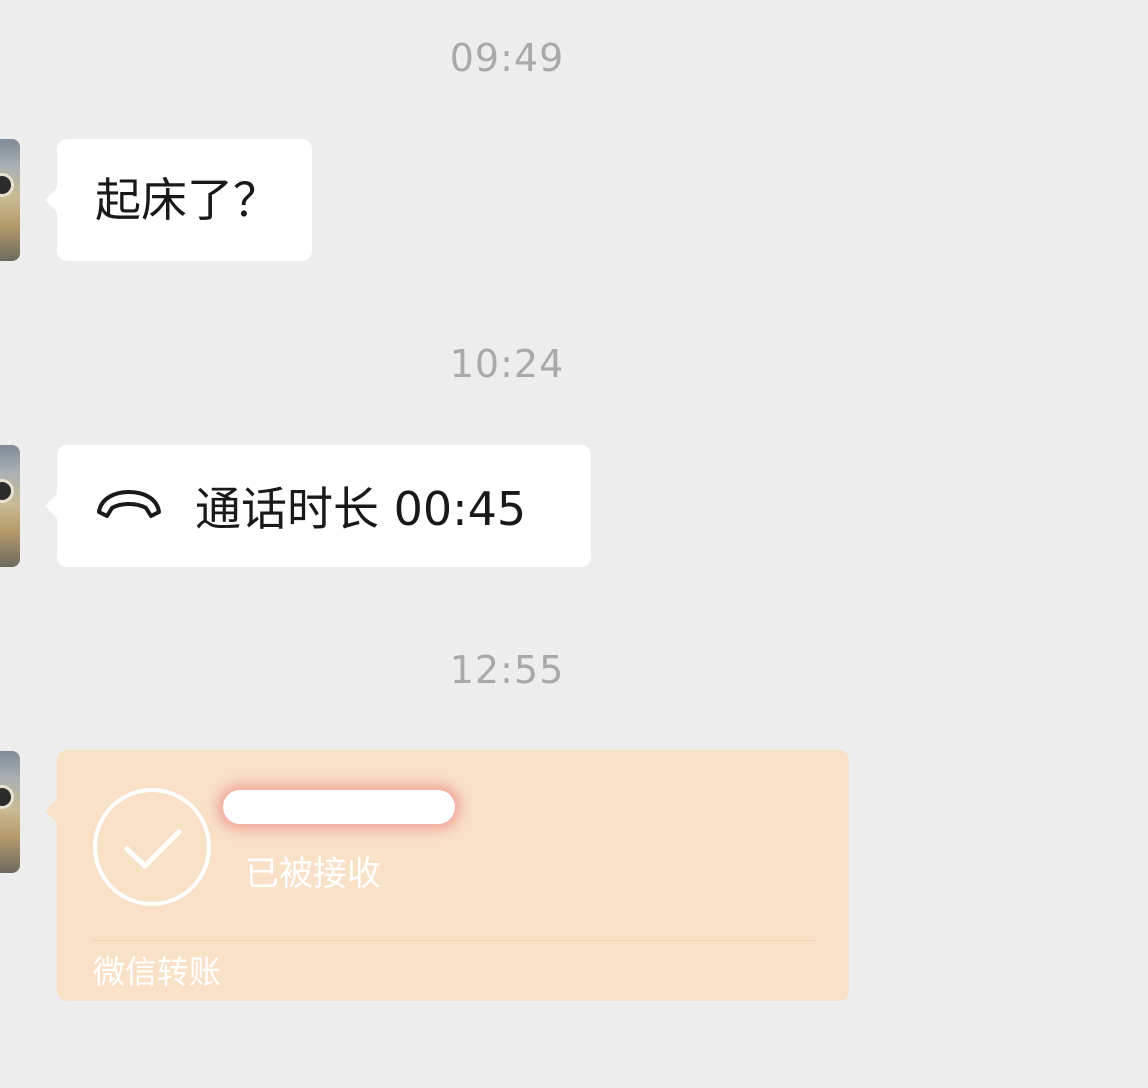  Describe the element at coordinates (144, 506) in the screenshot. I see `phone-hangup-icon` at that location.